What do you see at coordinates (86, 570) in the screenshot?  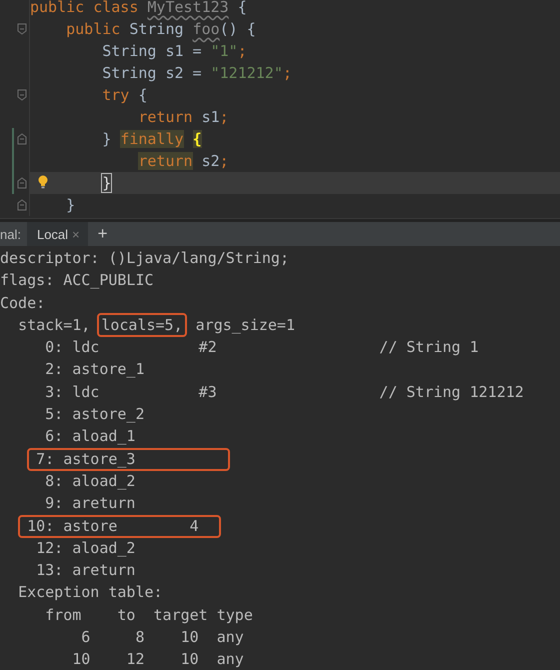 I see `output-text: 13: areturn` at bounding box center [86, 570].